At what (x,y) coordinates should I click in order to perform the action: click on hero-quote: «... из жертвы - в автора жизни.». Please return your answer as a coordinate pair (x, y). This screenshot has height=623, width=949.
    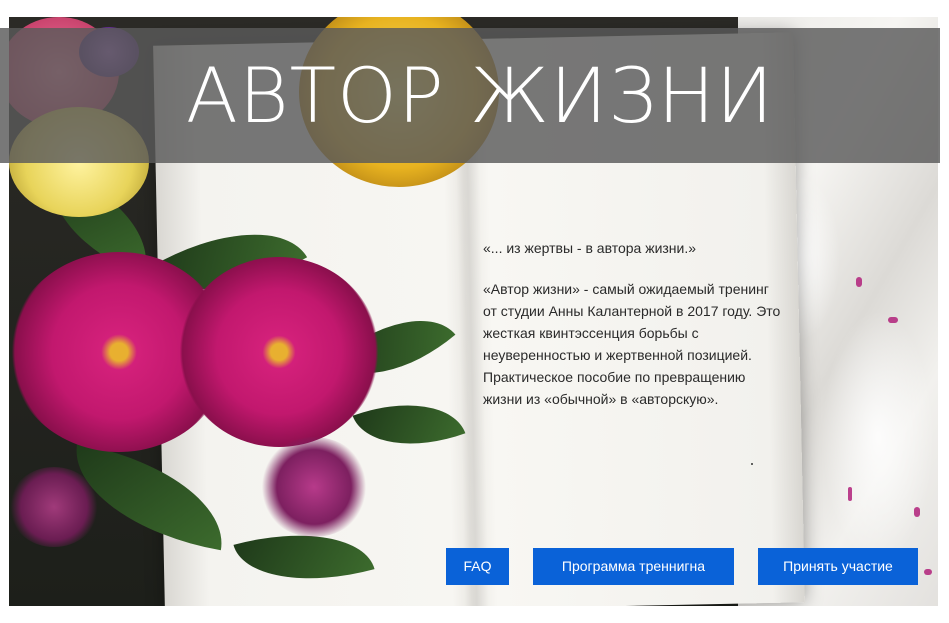
    Looking at the image, I should click on (590, 248).